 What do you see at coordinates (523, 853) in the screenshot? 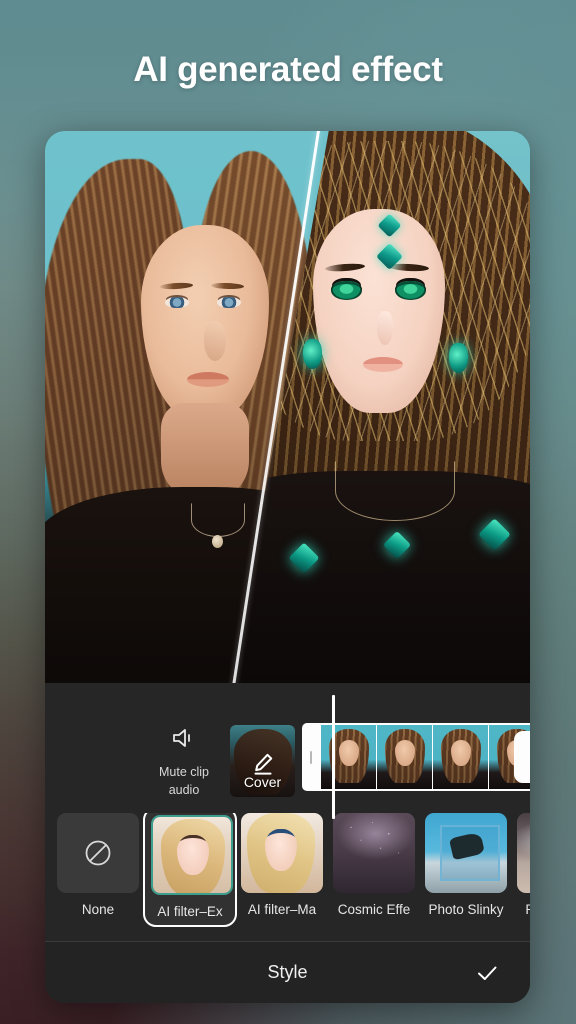
I see `filter-thumb-particles` at bounding box center [523, 853].